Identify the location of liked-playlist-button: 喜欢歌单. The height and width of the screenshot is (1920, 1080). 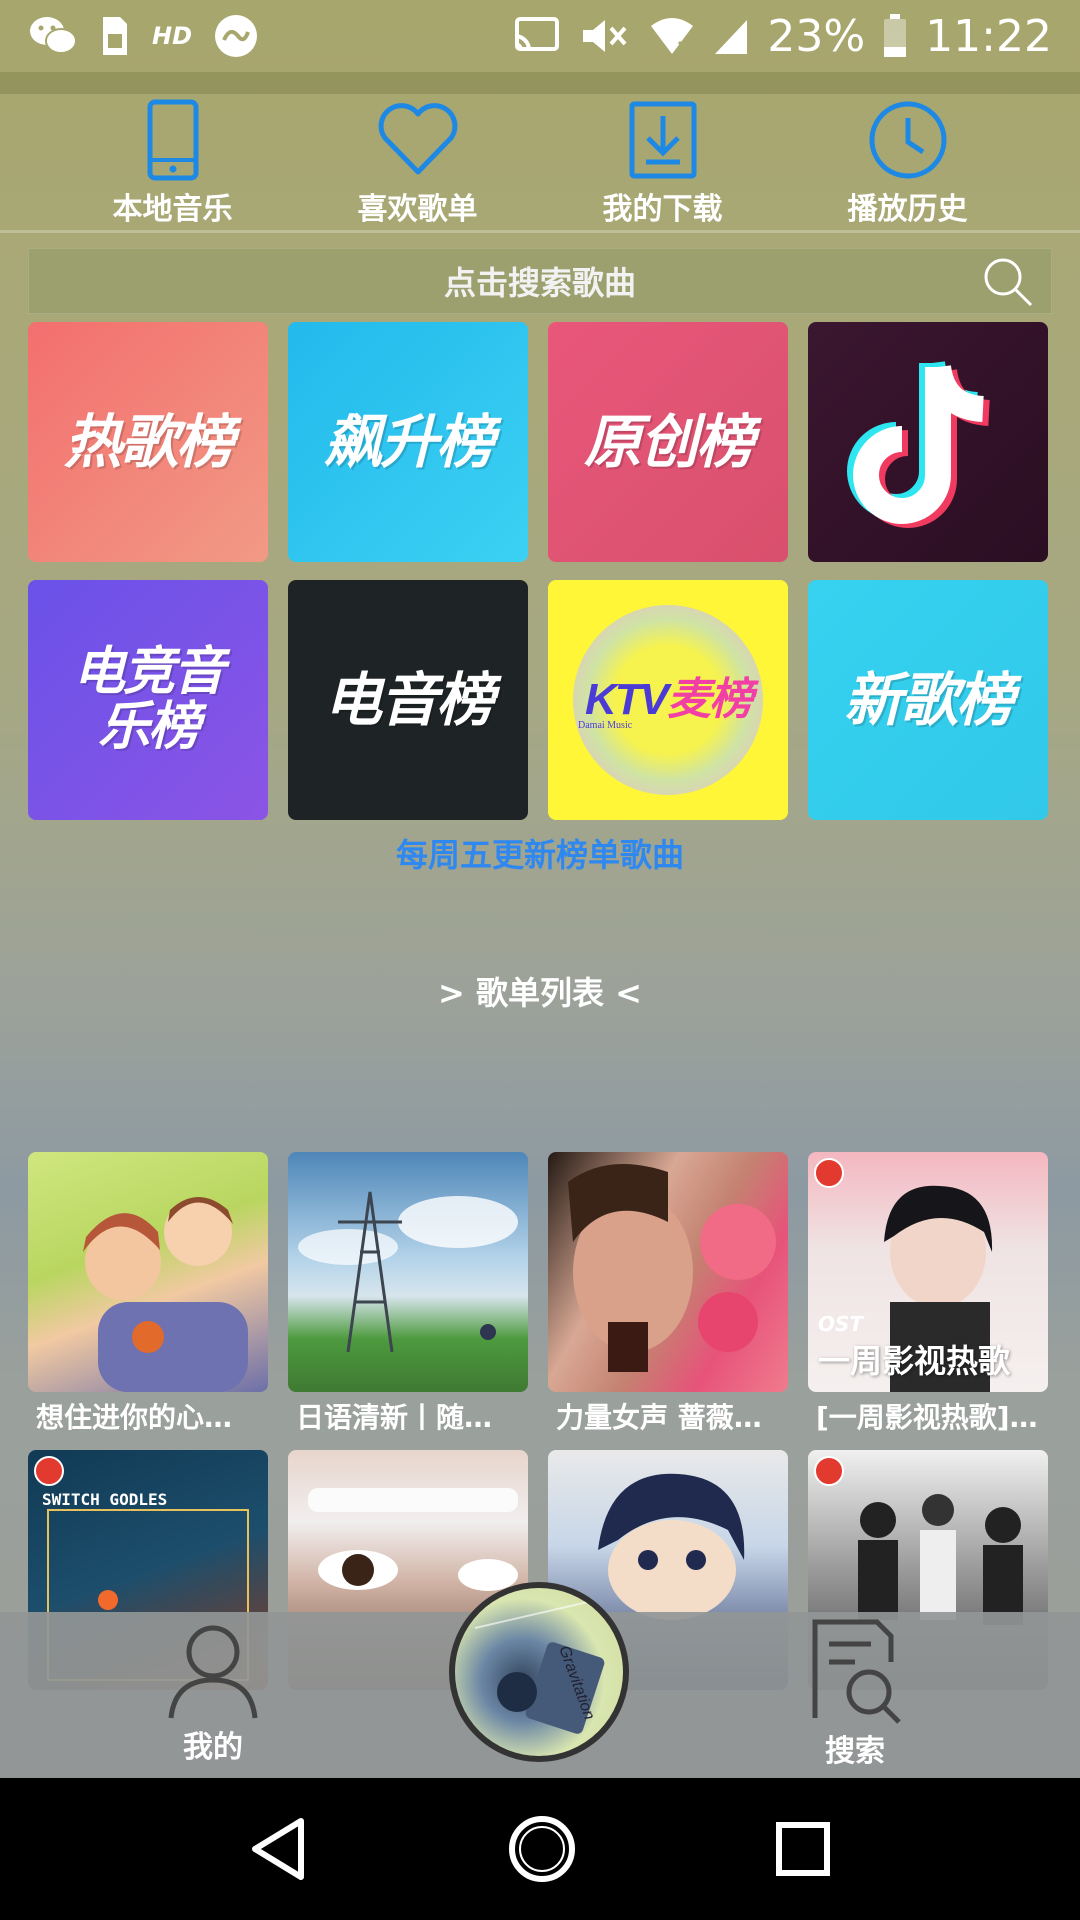
(418, 164).